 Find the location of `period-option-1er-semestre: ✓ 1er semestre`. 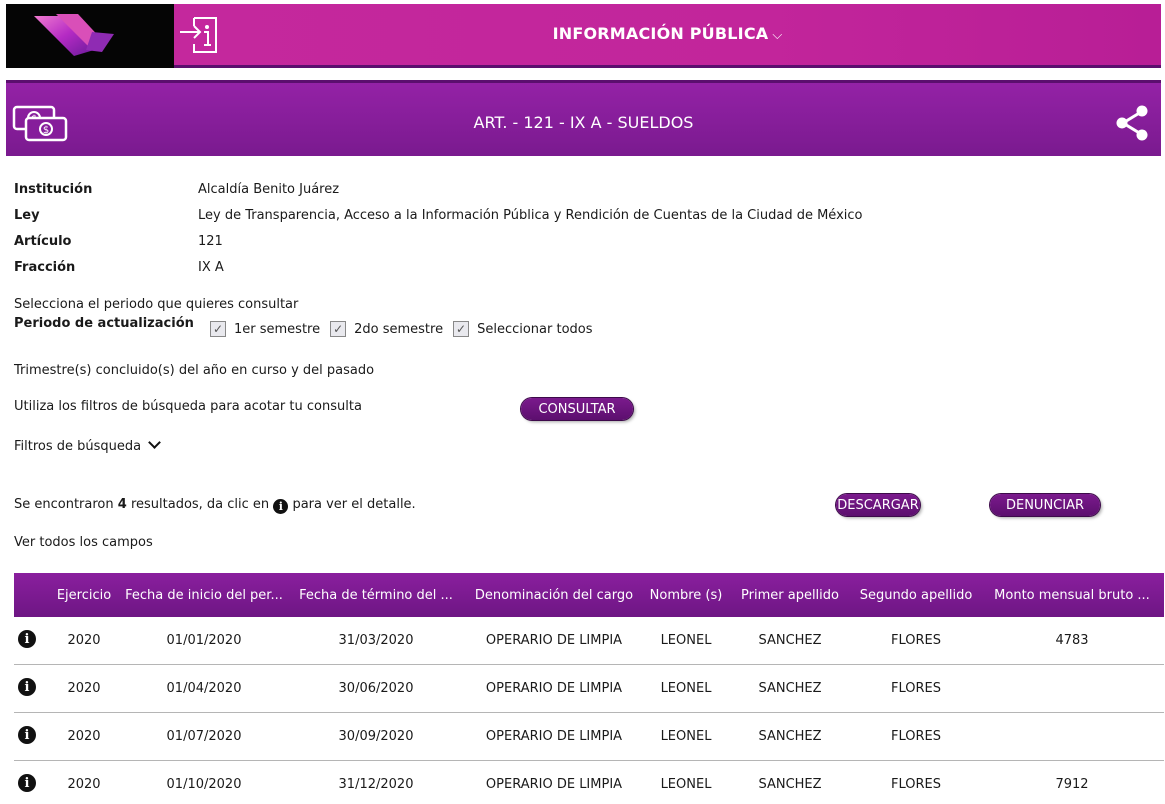

period-option-1er-semestre: ✓ 1er semestre is located at coordinates (265, 329).